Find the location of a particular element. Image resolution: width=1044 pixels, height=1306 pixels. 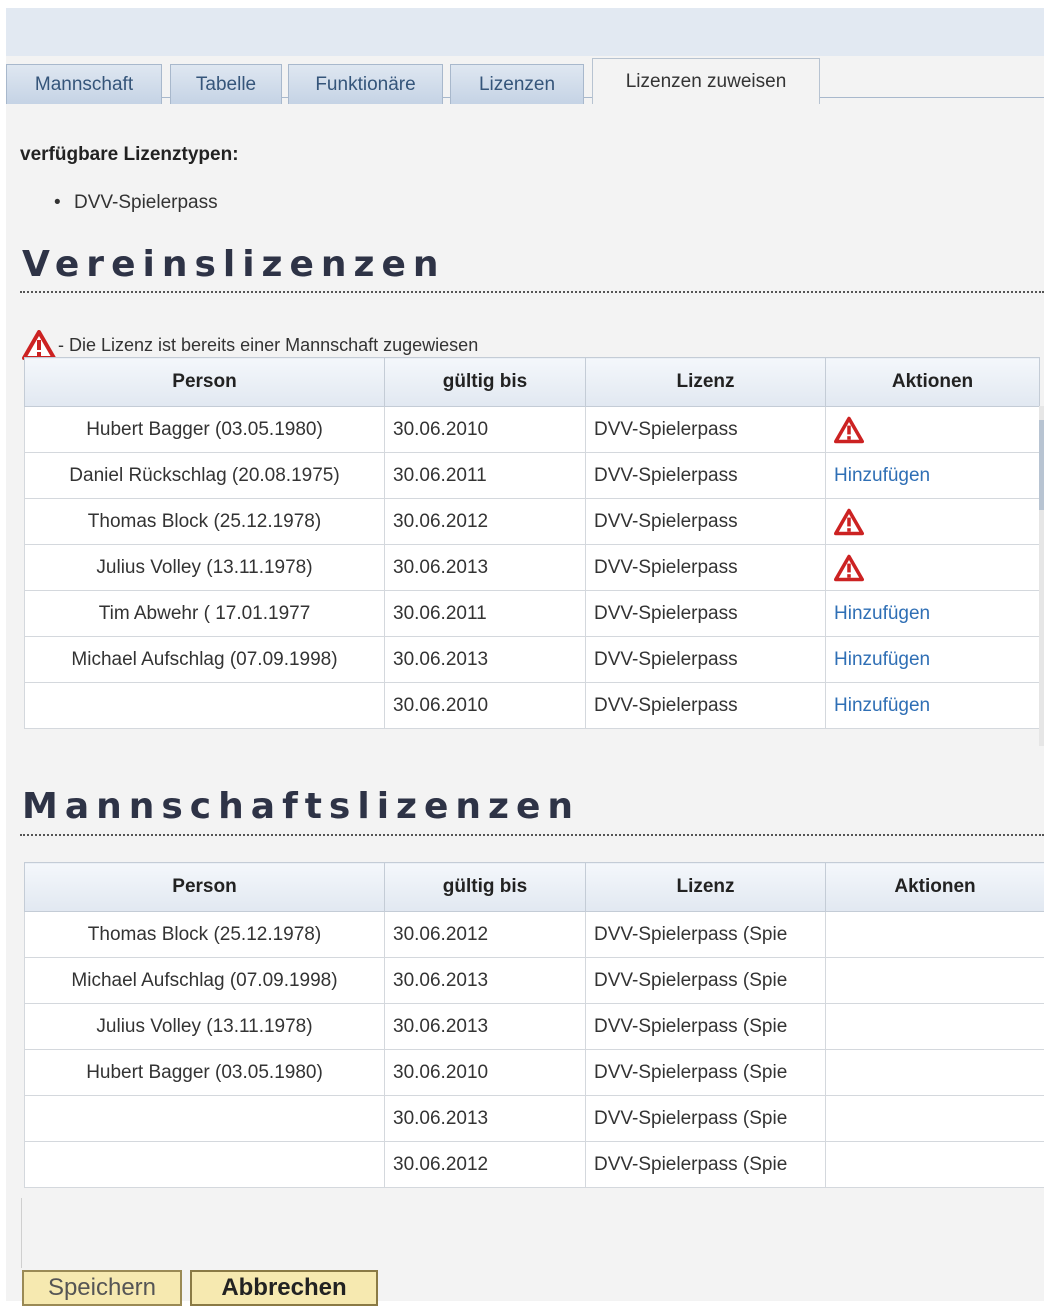

tab-funktionaere: Funktionäre is located at coordinates (365, 84).